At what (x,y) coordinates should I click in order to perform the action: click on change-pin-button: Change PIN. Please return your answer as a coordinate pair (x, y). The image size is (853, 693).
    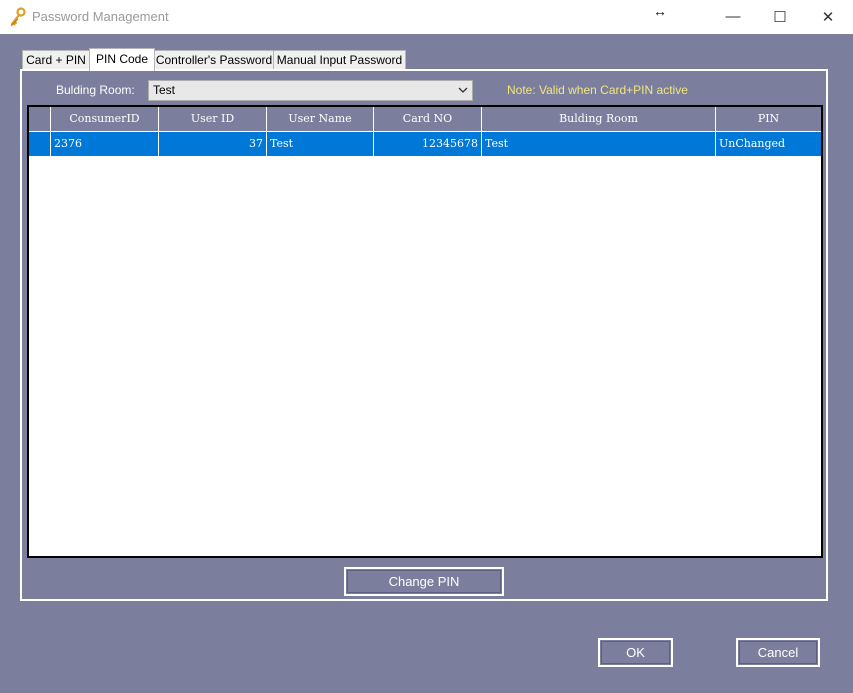
    Looking at the image, I should click on (424, 581).